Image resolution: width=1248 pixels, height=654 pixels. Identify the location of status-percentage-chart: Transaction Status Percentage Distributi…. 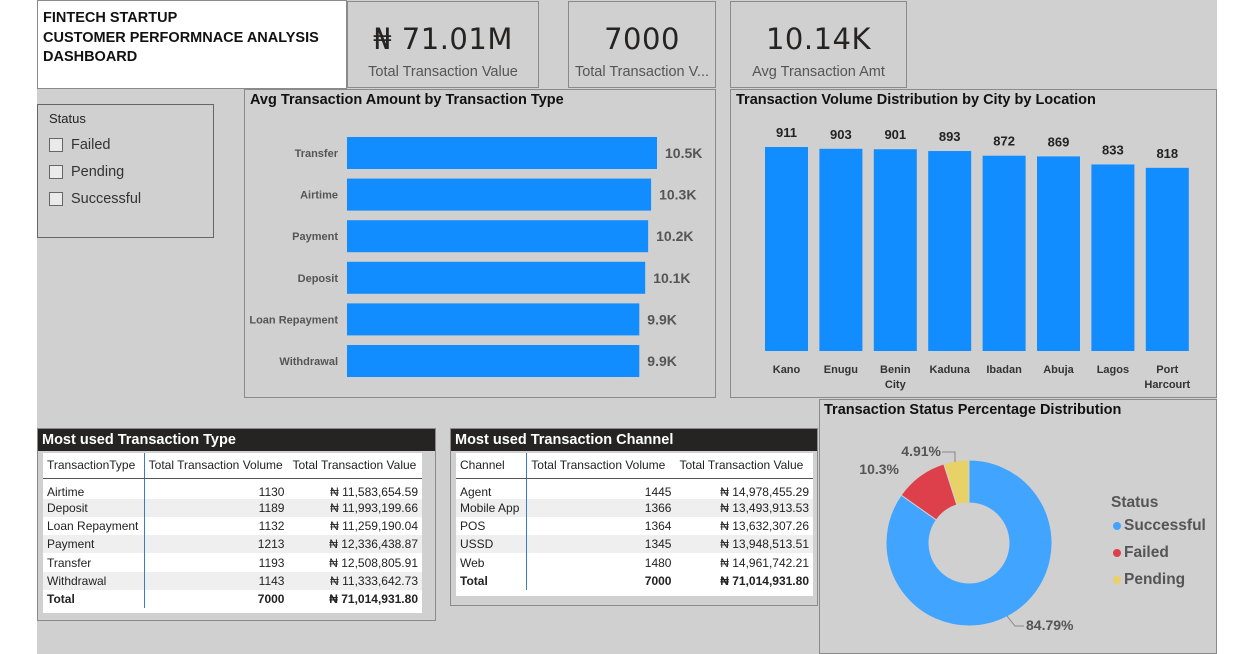
(1018, 526).